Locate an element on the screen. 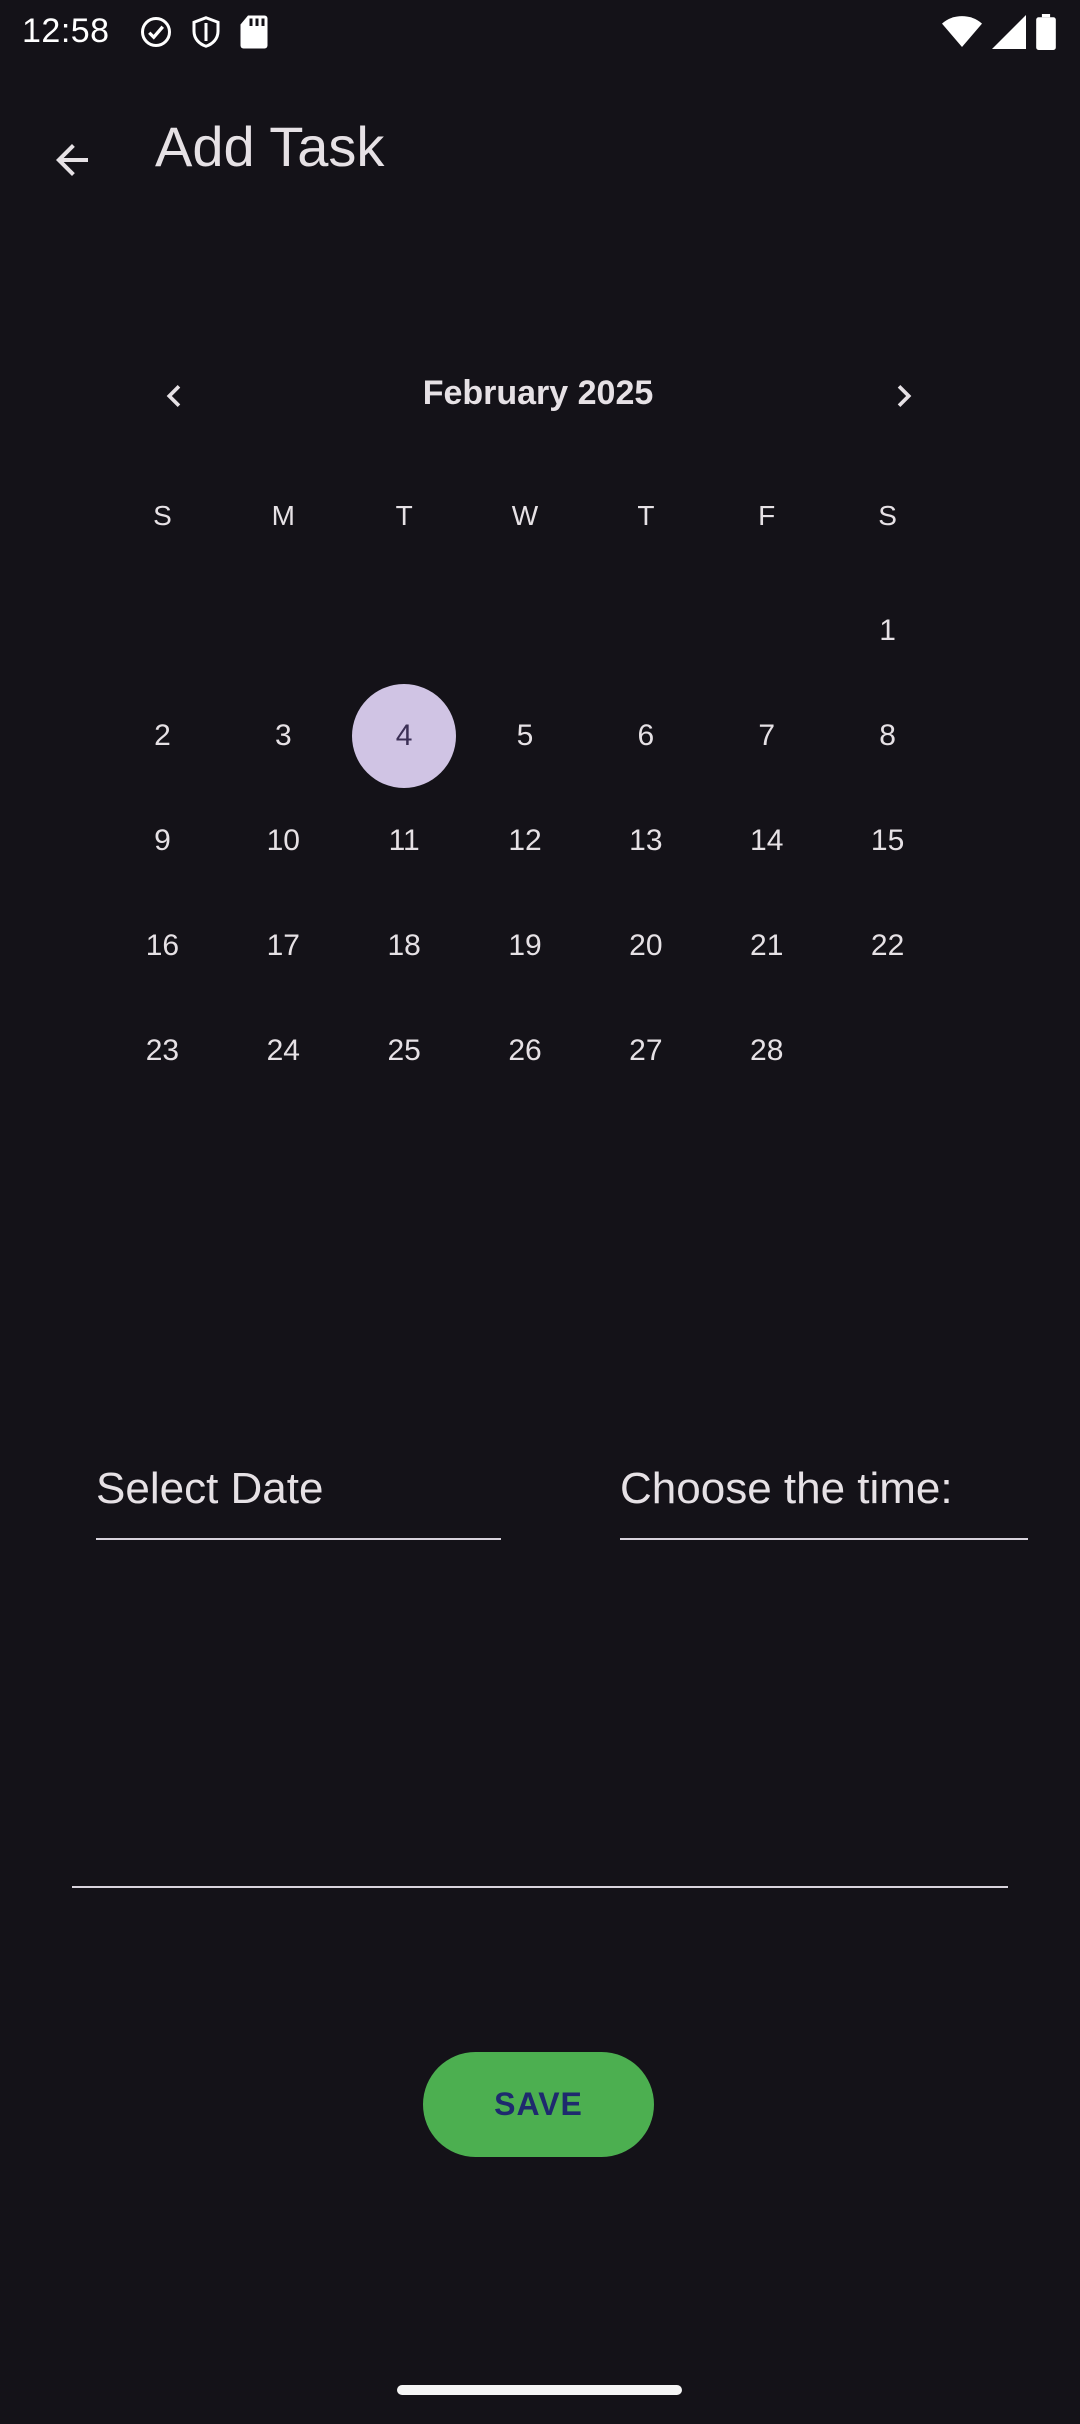  save-button: SAVE is located at coordinates (538, 2104).